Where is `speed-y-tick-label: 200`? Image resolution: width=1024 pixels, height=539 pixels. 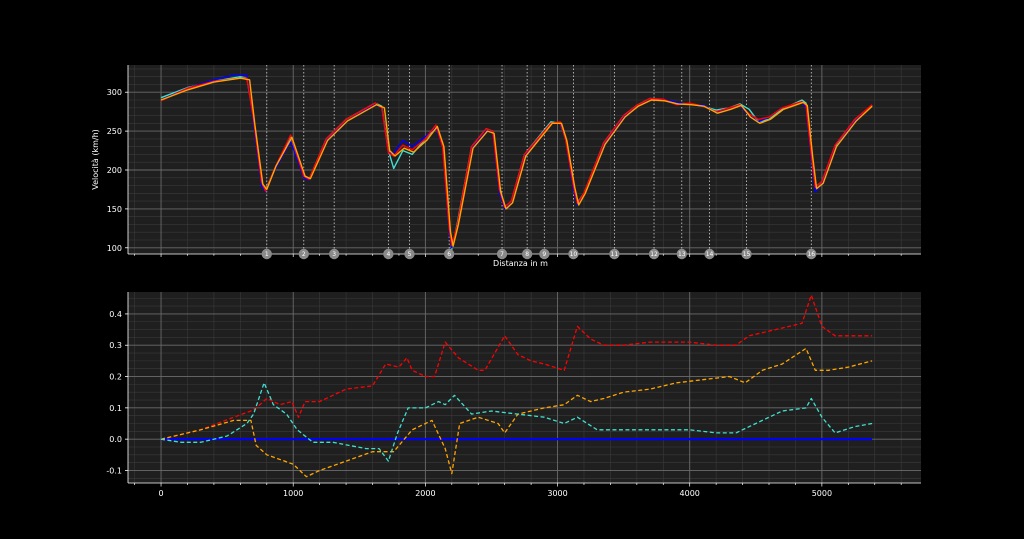
speed-y-tick-label: 200 is located at coordinates (114, 170).